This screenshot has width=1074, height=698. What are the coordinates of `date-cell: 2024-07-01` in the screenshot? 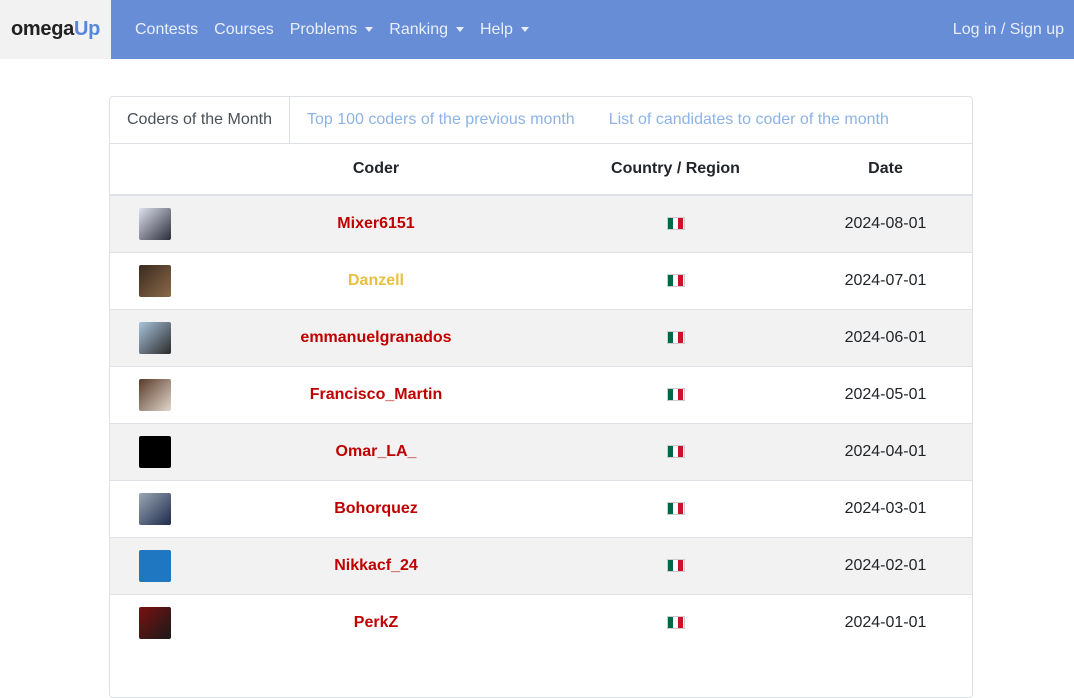 It's located at (885, 281).